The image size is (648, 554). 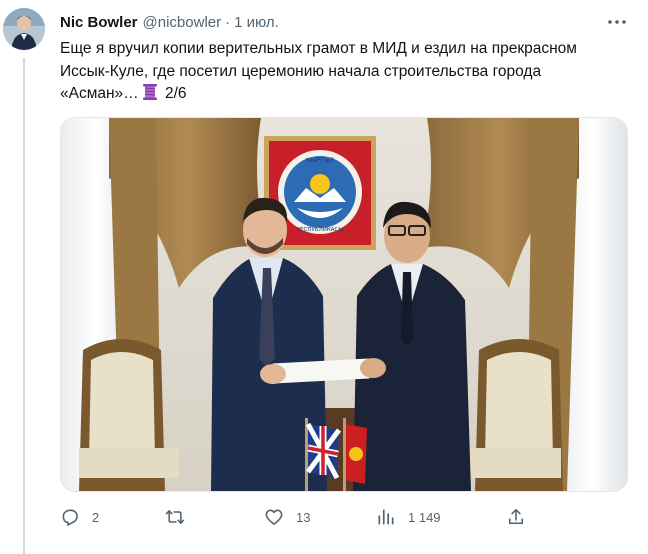 What do you see at coordinates (303, 517) in the screenshot?
I see `like-count: 13` at bounding box center [303, 517].